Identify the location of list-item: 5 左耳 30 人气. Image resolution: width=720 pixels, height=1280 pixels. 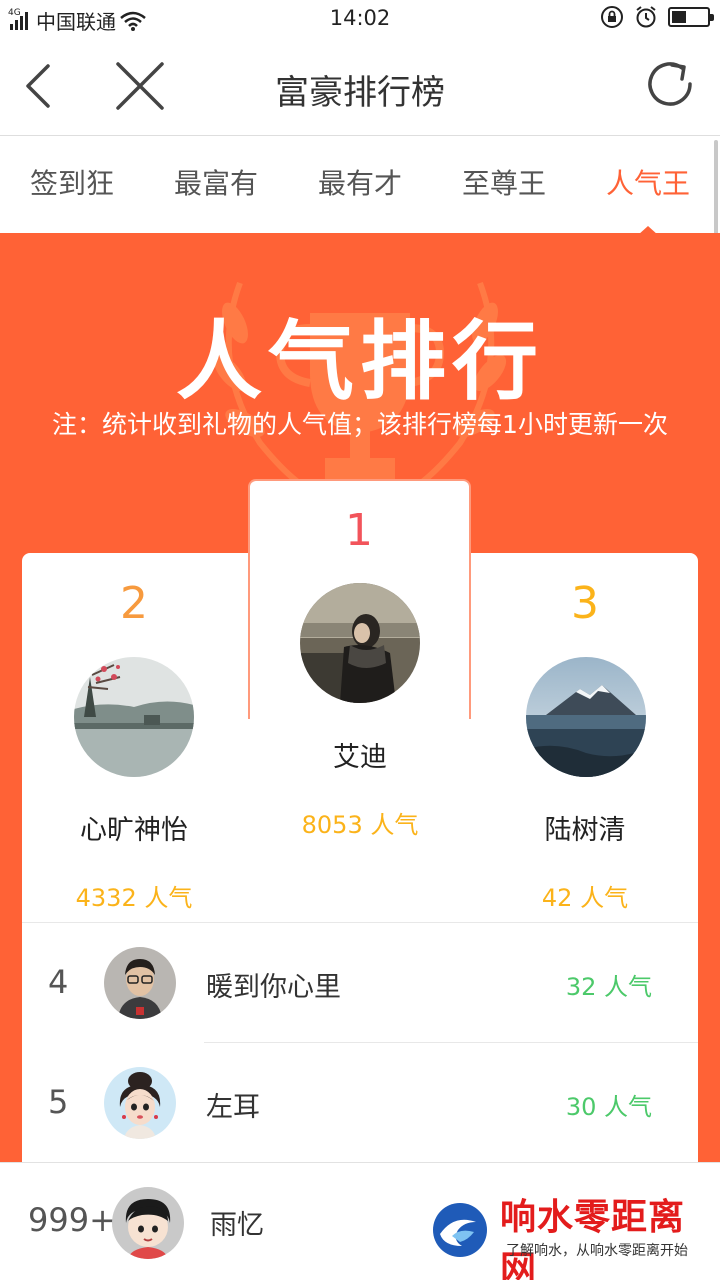
(360, 1103).